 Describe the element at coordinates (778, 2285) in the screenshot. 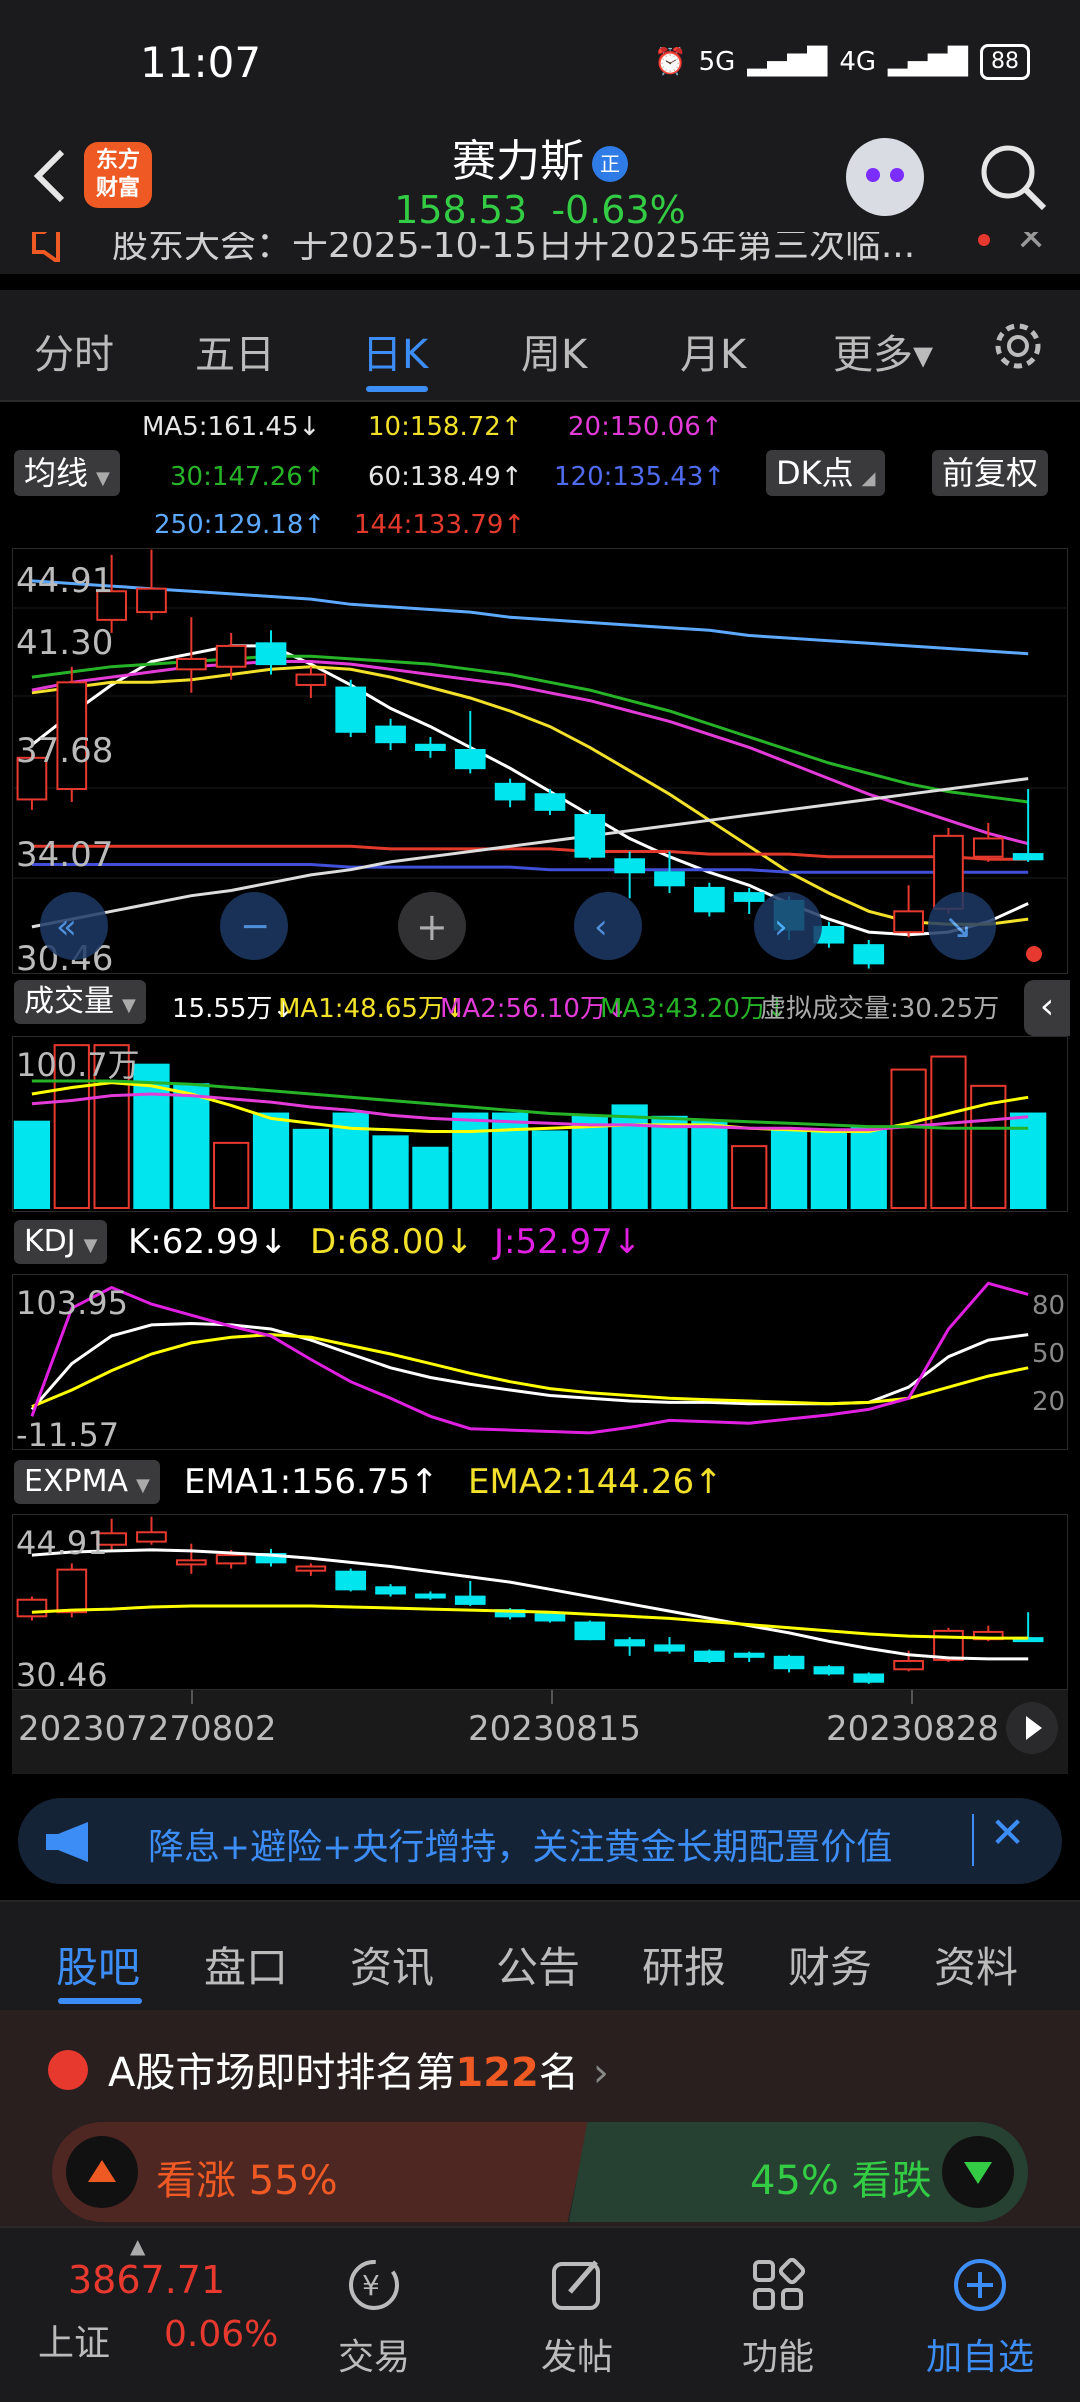

I see `grid-functions-icon` at that location.